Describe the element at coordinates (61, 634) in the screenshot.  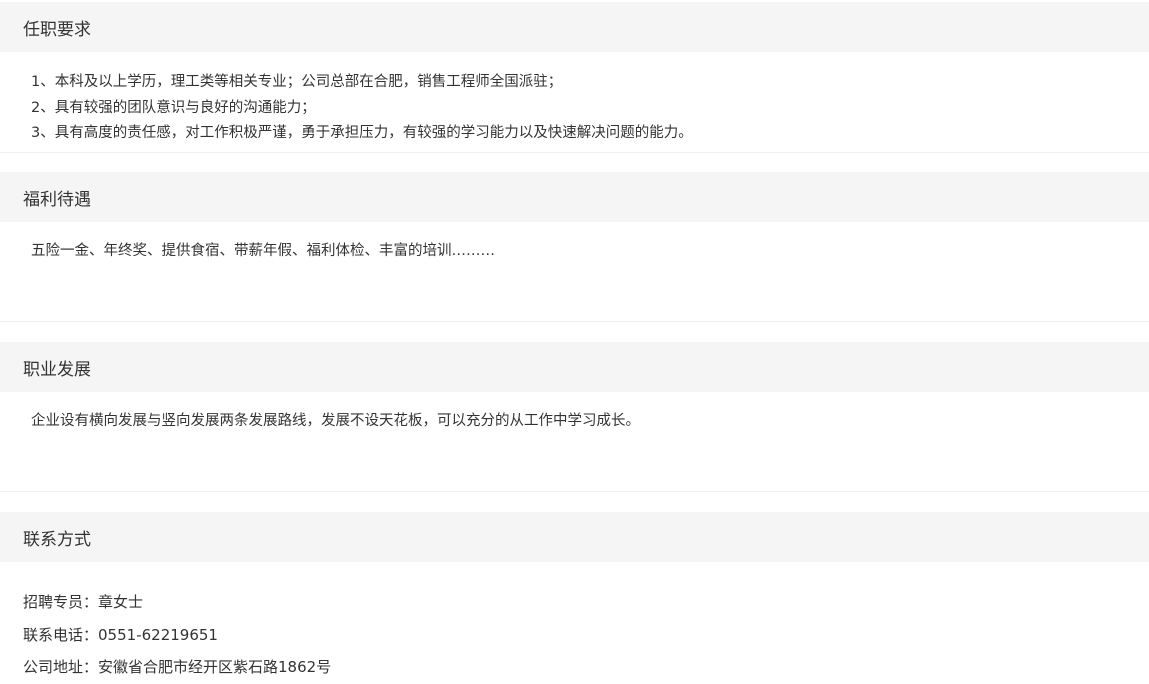
I see `phone-label: 联系电话：` at that location.